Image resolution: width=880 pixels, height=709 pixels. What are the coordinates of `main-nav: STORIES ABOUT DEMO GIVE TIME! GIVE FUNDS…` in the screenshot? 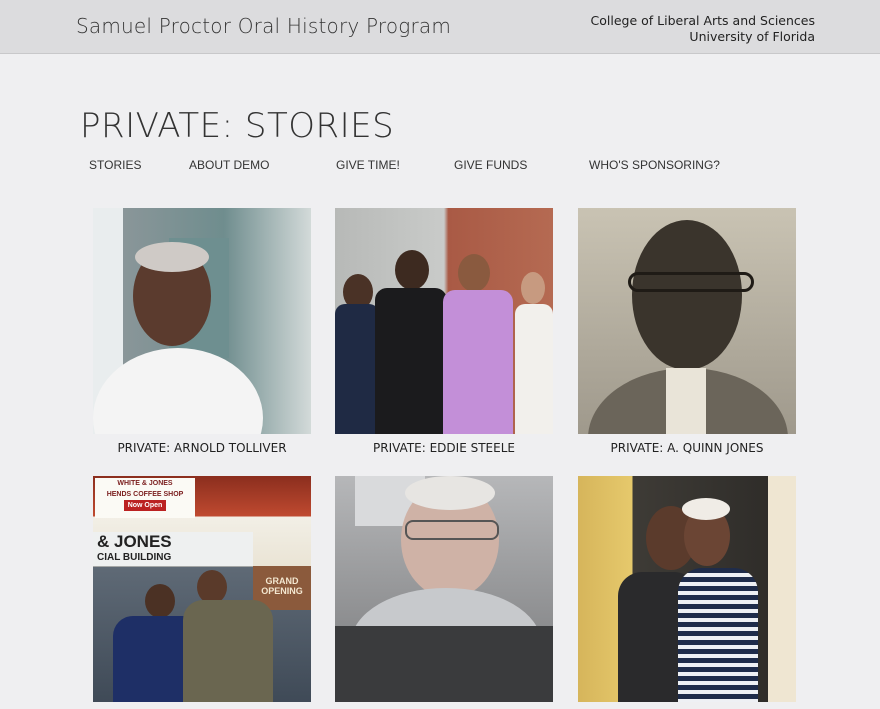 It's located at (440, 166).